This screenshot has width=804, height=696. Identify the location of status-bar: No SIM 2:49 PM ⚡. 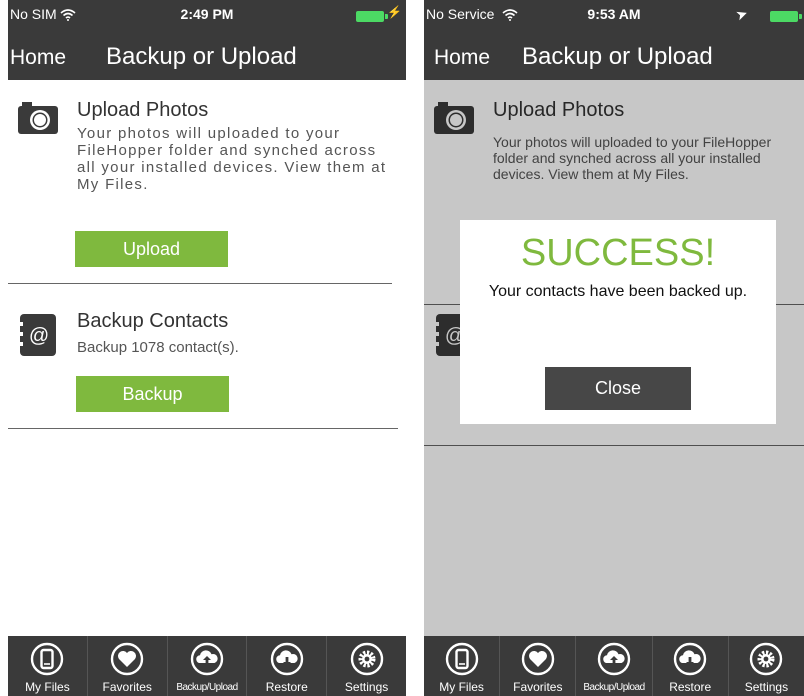
(207, 17).